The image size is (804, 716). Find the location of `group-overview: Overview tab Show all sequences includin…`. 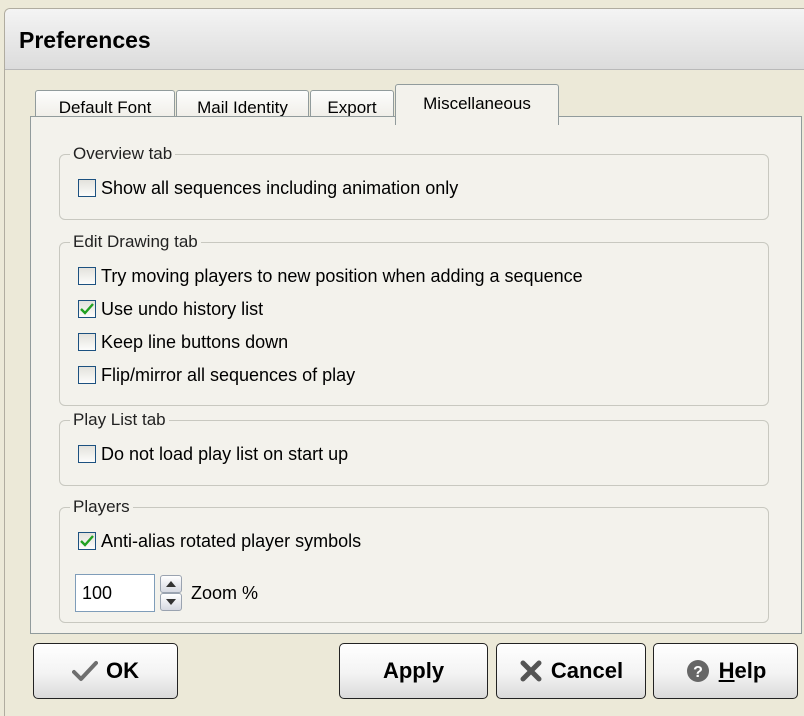

group-overview: Overview tab Show all sequences includin… is located at coordinates (414, 182).